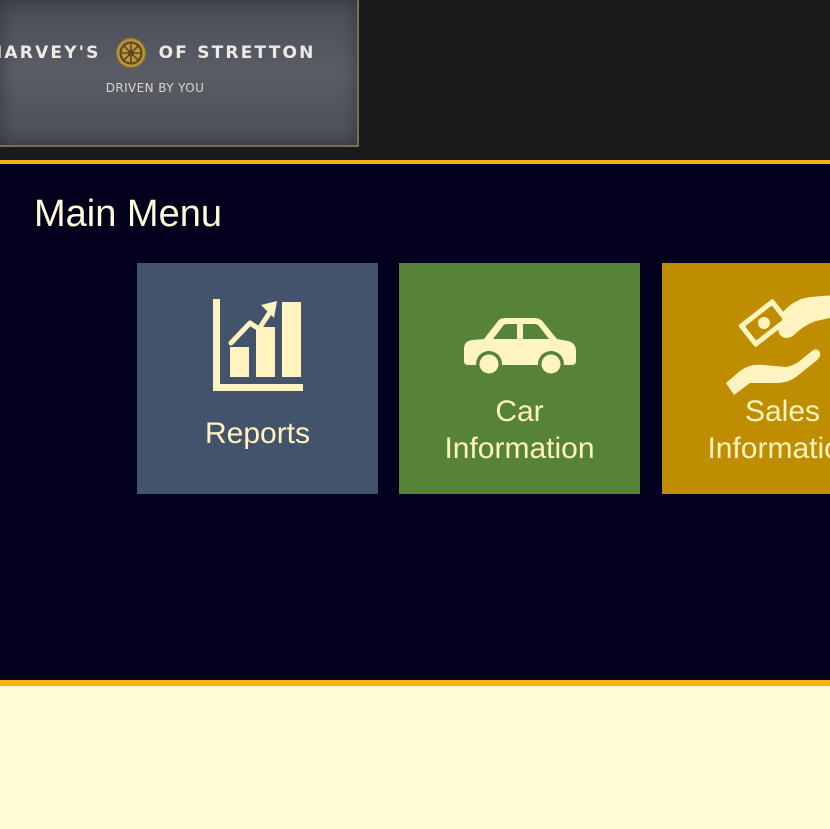 The height and width of the screenshot is (829, 830). Describe the element at coordinates (258, 345) in the screenshot. I see `bar-chart-growth-icon` at that location.